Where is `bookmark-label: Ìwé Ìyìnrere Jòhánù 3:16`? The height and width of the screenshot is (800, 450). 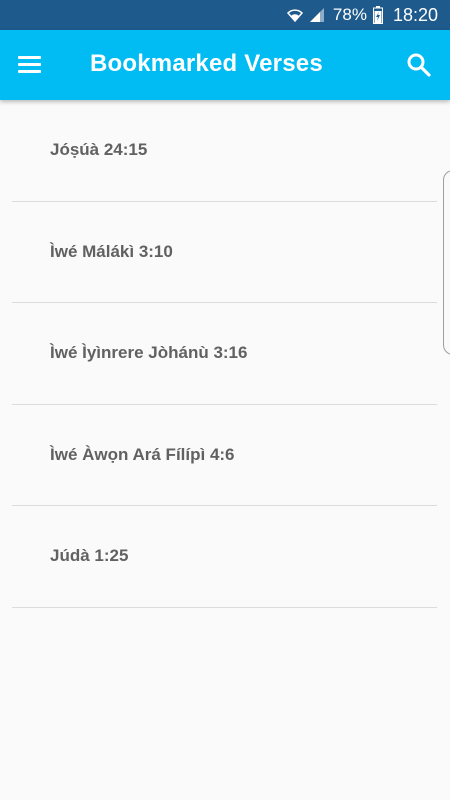 bookmark-label: Ìwé Ìyìnrere Jòhánù 3:16 is located at coordinates (149, 352).